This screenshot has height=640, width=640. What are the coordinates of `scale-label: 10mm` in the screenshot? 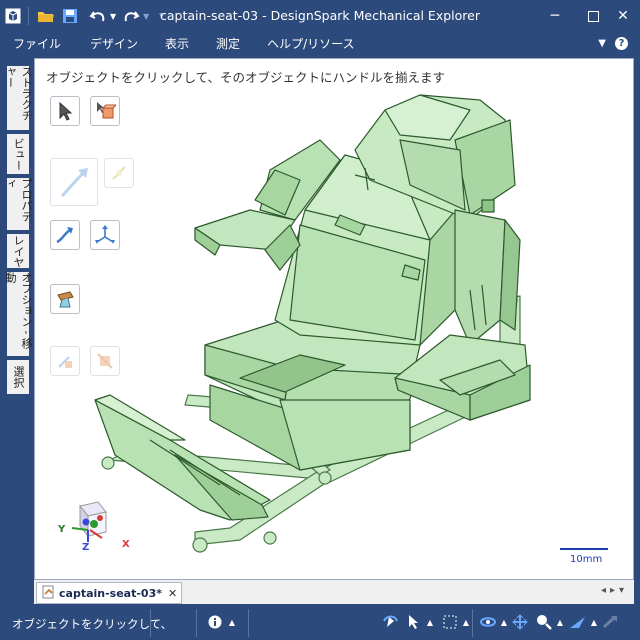 It's located at (586, 559).